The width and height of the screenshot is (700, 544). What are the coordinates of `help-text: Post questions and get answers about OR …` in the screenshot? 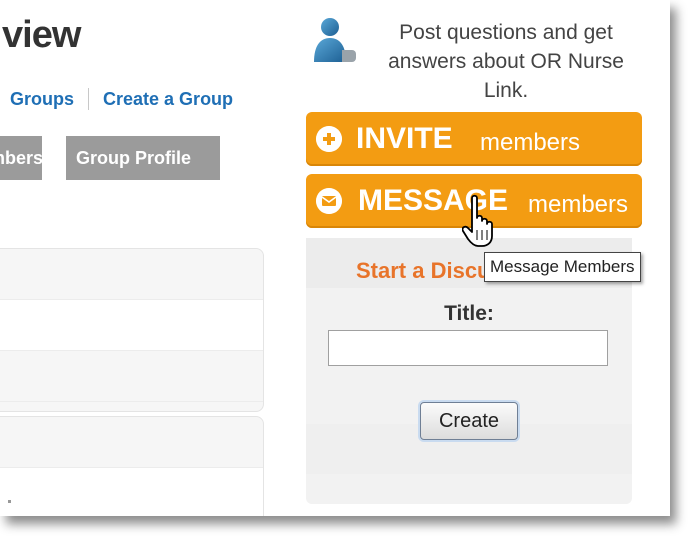 It's located at (506, 61).